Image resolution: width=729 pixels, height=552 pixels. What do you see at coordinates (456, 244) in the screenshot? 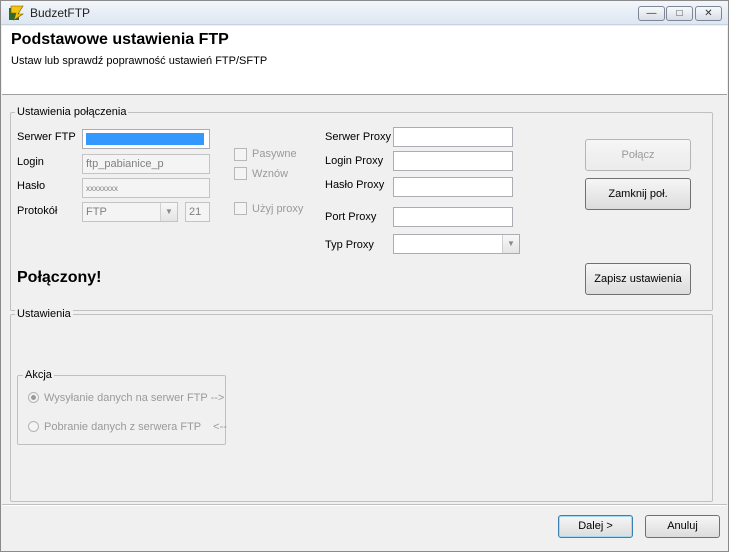
I see `proxy-type-select: ▼` at bounding box center [456, 244].